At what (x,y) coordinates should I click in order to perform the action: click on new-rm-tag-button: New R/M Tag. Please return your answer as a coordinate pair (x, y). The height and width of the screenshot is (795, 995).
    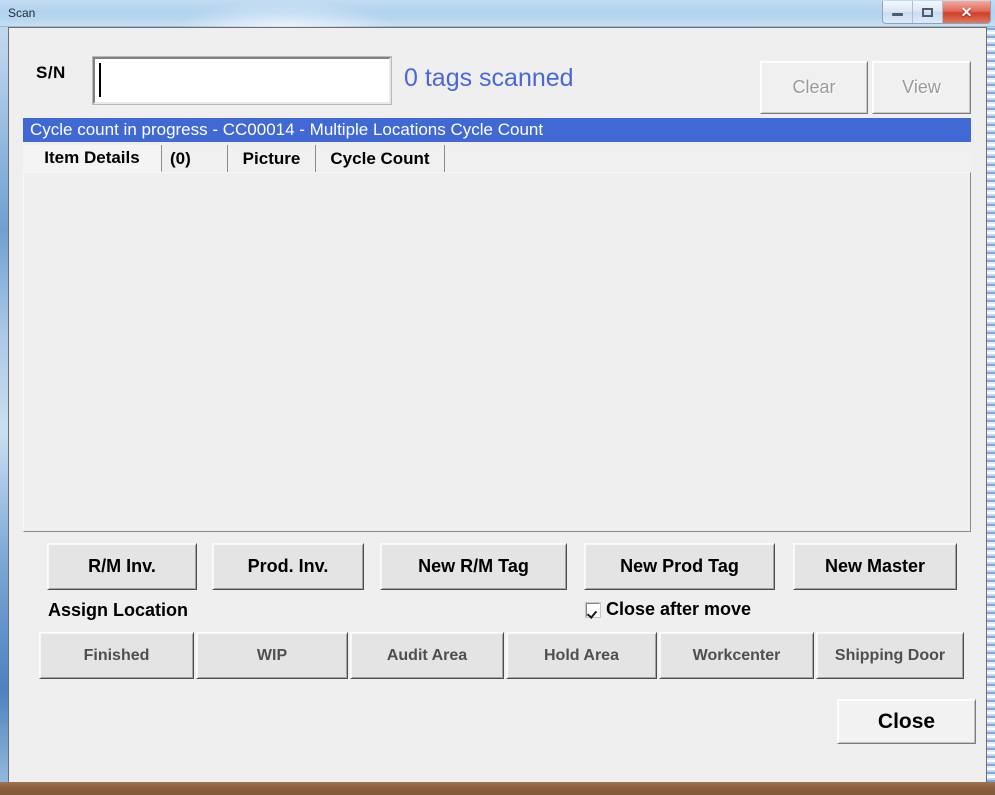
    Looking at the image, I should click on (473, 566).